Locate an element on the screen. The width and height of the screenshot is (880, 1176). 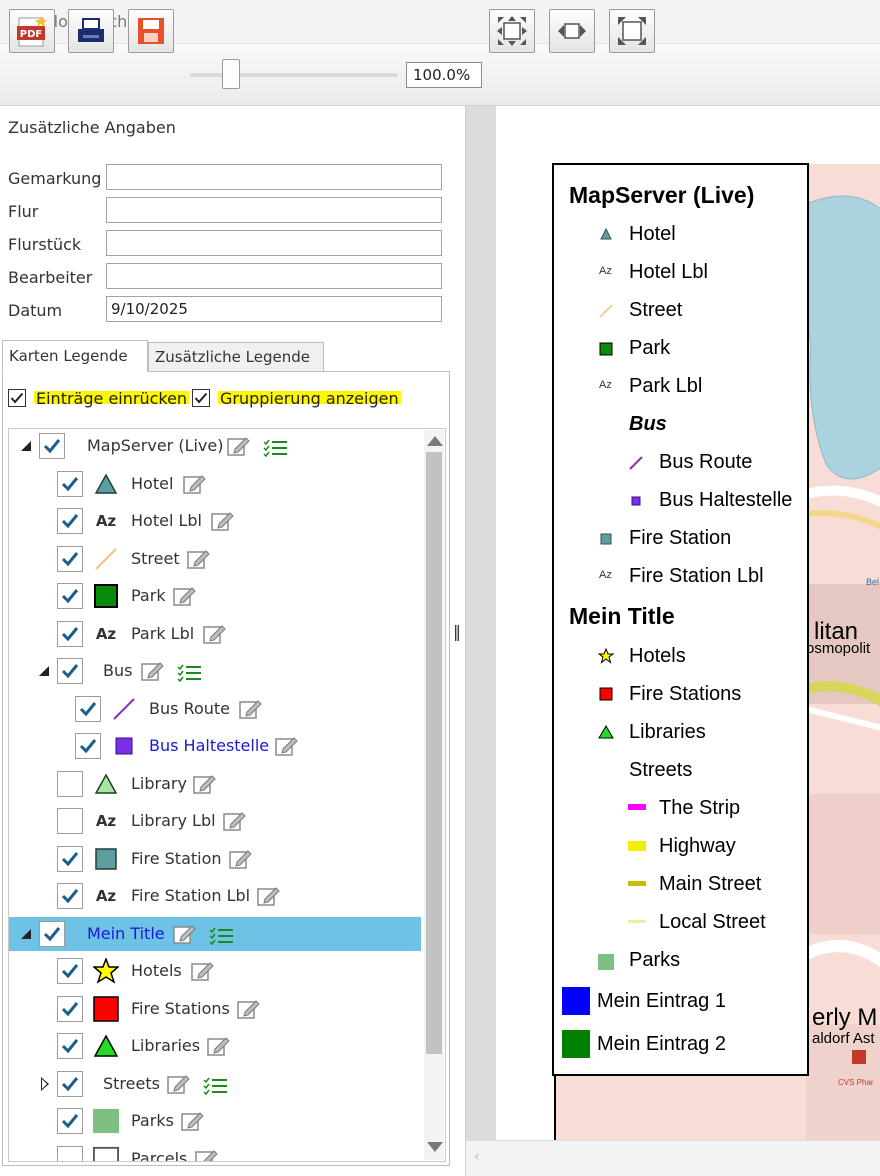
tree-row: Az Hotel Lbl is located at coordinates (215, 521).